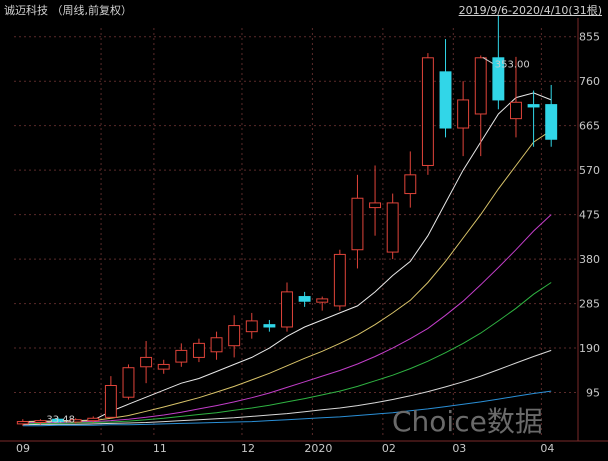  Describe the element at coordinates (589, 126) in the screenshot. I see `y-tick-label: 665` at that location.